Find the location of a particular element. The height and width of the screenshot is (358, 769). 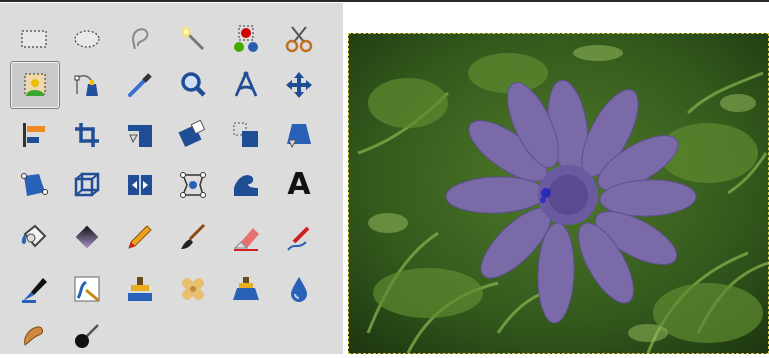

cage-transform-tool is located at coordinates (193, 185).